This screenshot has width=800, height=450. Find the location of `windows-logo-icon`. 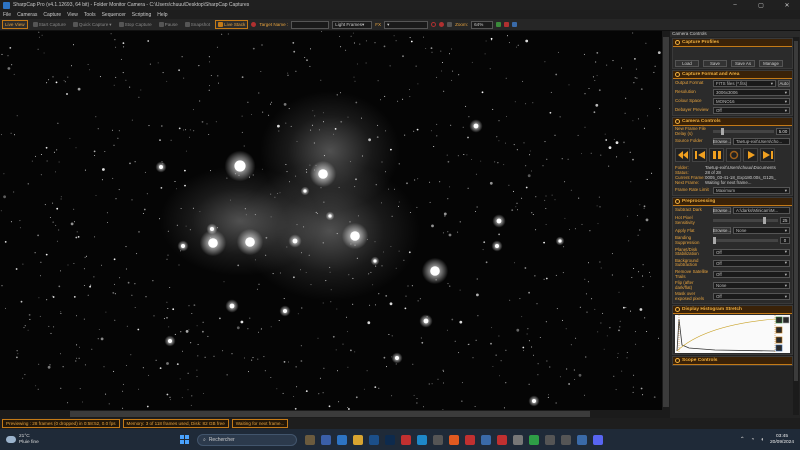

windows-logo-icon is located at coordinates (184, 439).